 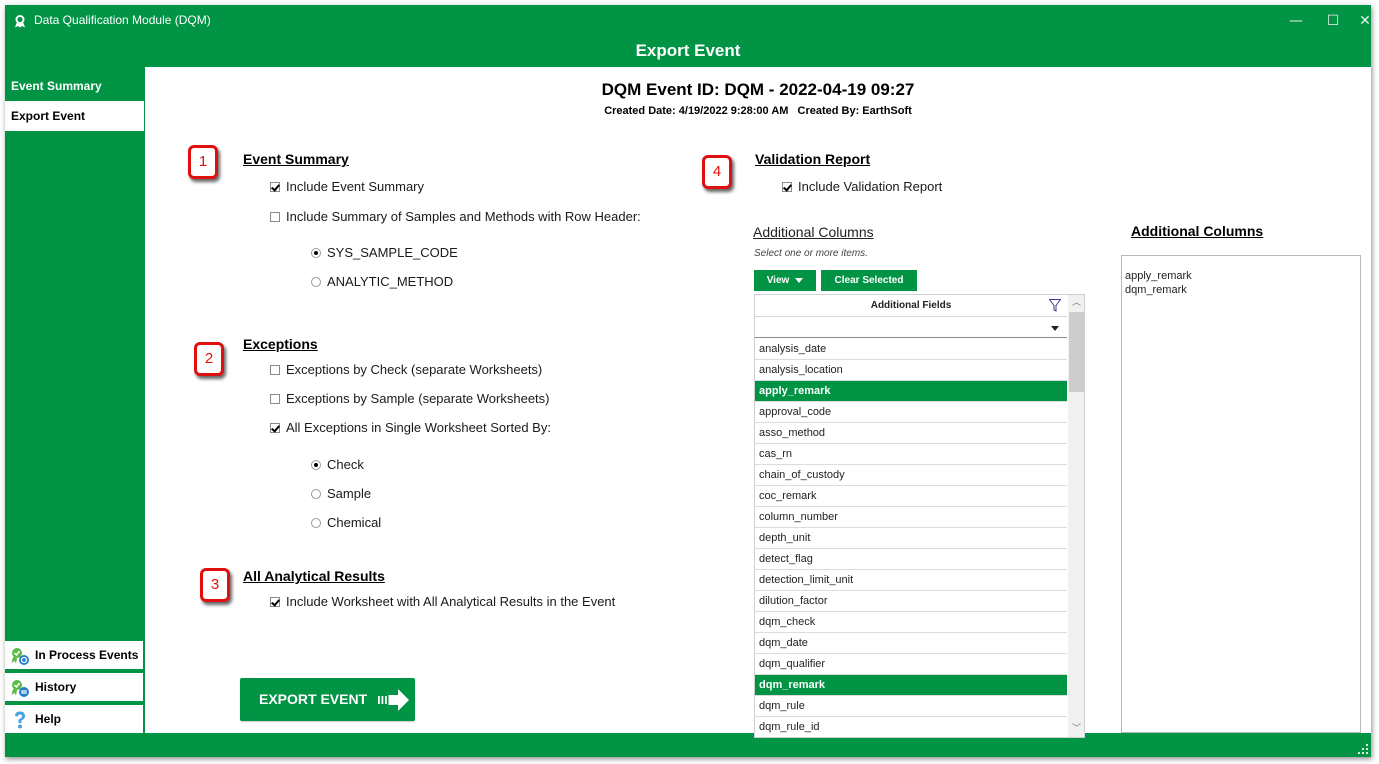 What do you see at coordinates (696, 111) in the screenshot?
I see `created-date: Created Date: 4/19/2022 9:28:00 AM` at bounding box center [696, 111].